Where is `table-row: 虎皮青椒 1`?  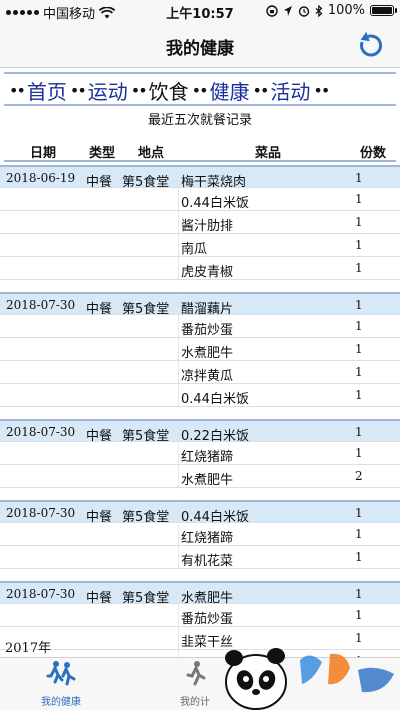 table-row: 虎皮青椒 1 is located at coordinates (200, 268).